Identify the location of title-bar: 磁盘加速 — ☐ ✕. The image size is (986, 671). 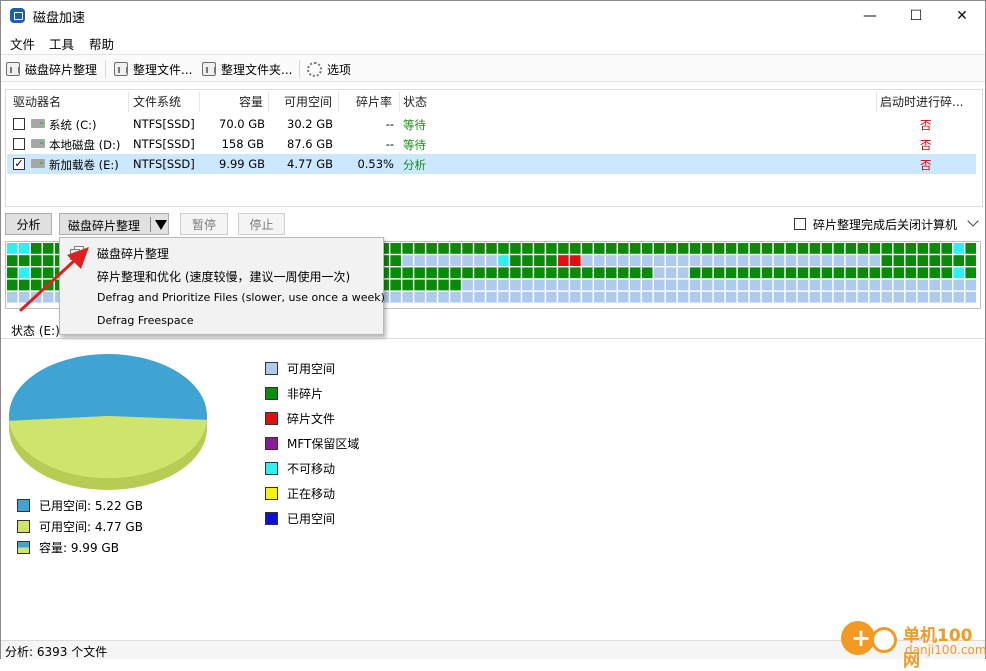
(493, 16).